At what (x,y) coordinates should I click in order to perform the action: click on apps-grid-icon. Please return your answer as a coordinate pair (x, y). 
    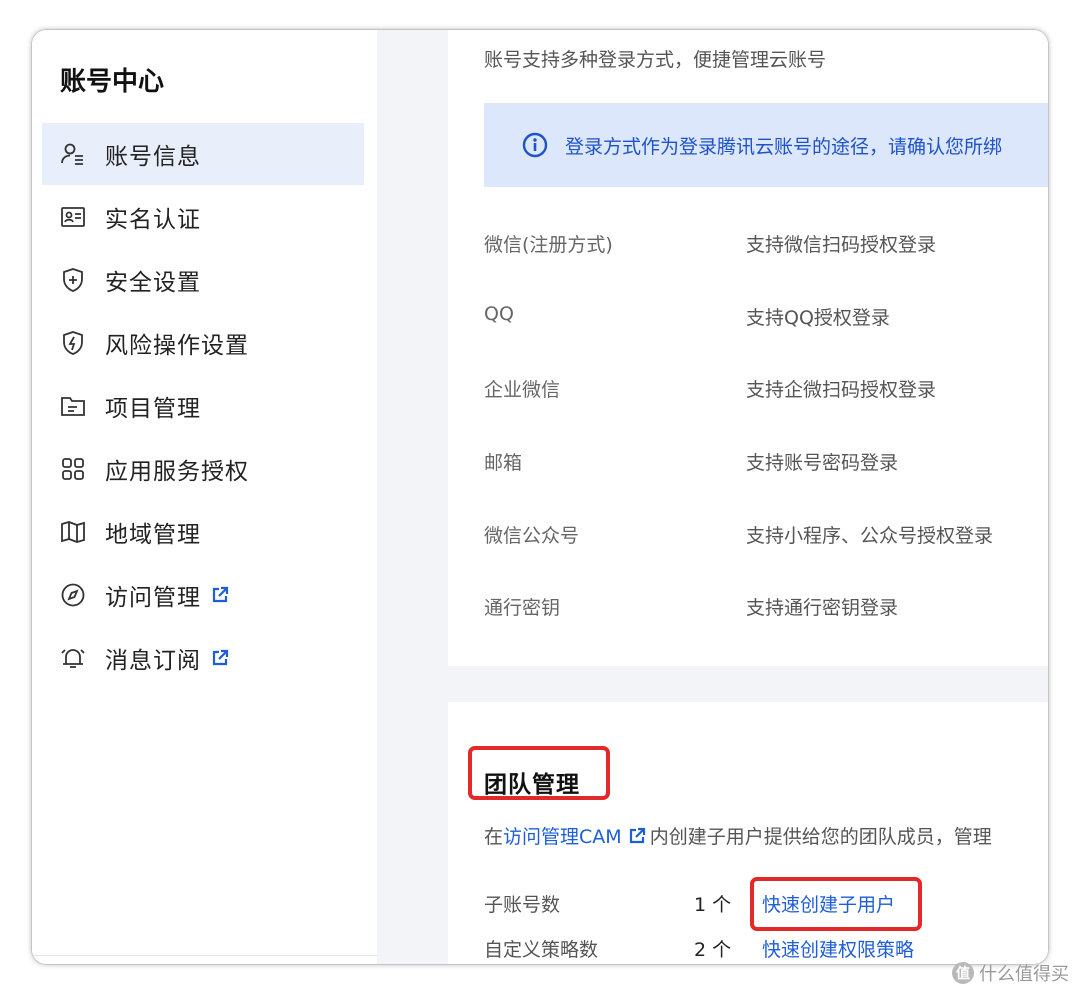
    Looking at the image, I should click on (73, 469).